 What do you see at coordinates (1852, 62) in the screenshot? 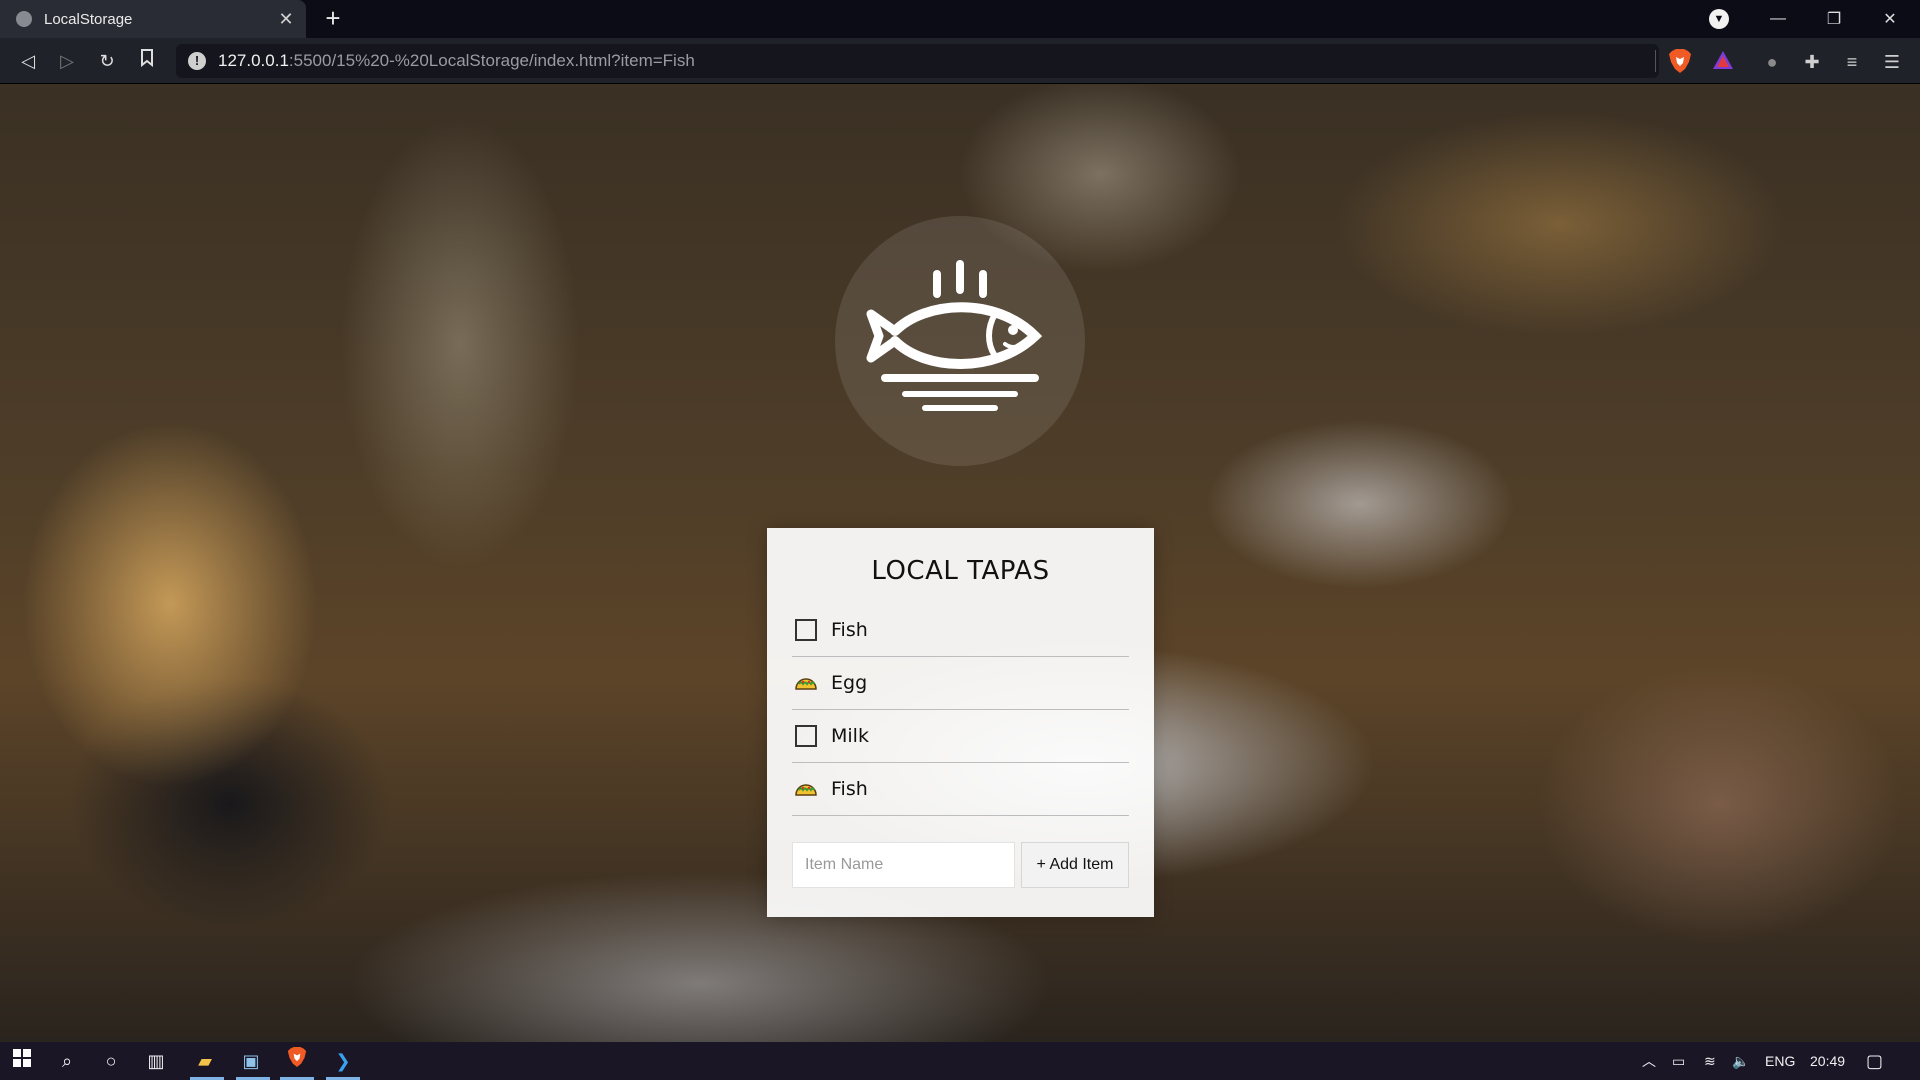
I see `media-playlist-icon: ≡` at bounding box center [1852, 62].